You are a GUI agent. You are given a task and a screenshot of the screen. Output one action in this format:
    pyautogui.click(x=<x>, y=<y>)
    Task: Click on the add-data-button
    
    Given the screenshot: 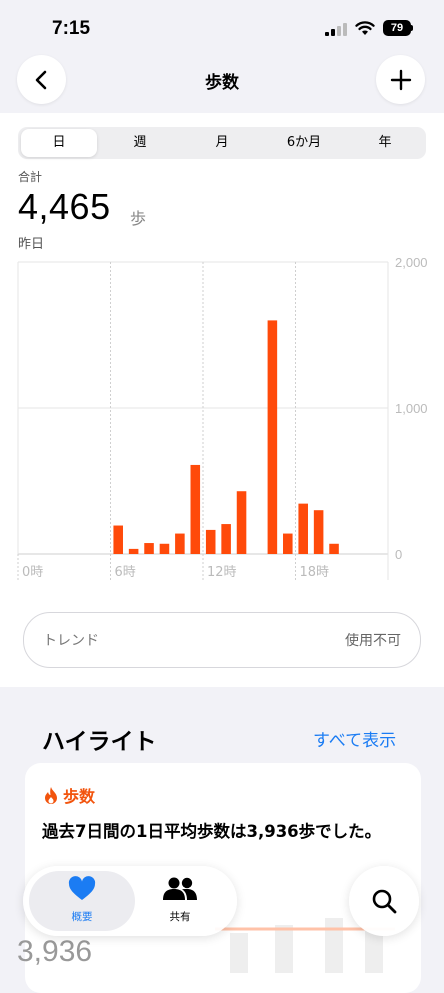 What is the action you would take?
    pyautogui.click(x=400, y=79)
    